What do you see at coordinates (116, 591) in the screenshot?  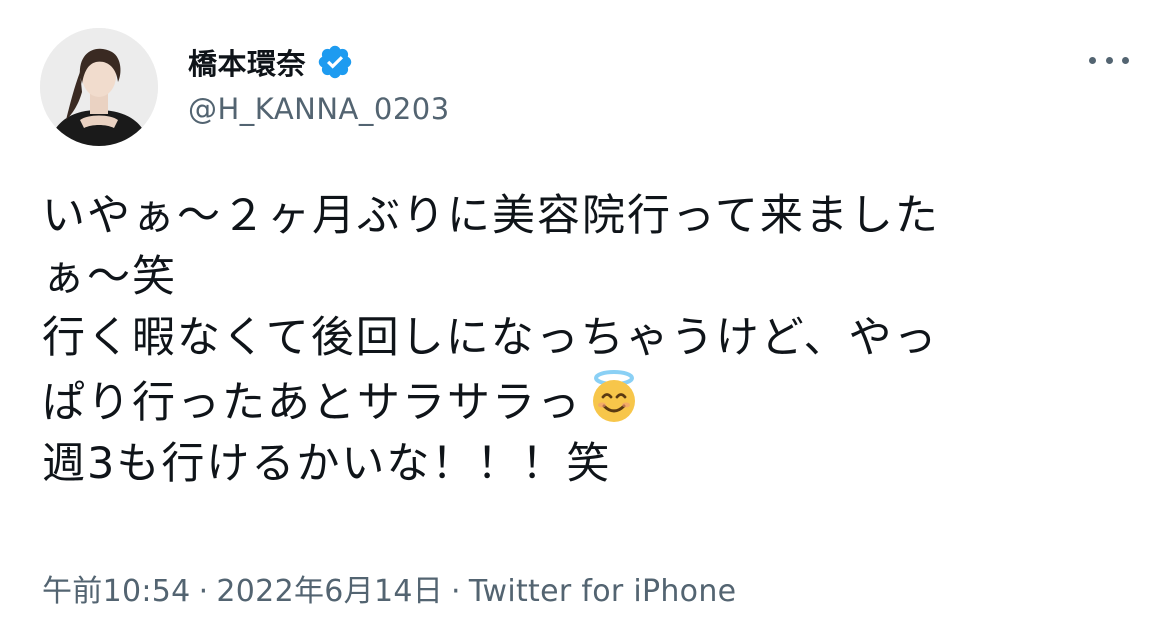 I see `tweet-time: 午前10:54` at bounding box center [116, 591].